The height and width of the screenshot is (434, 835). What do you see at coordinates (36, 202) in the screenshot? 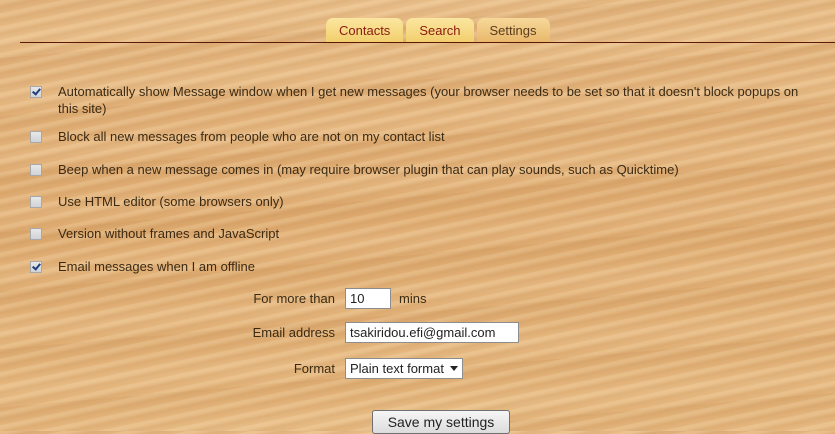
I see `html-editor-checkbox` at bounding box center [36, 202].